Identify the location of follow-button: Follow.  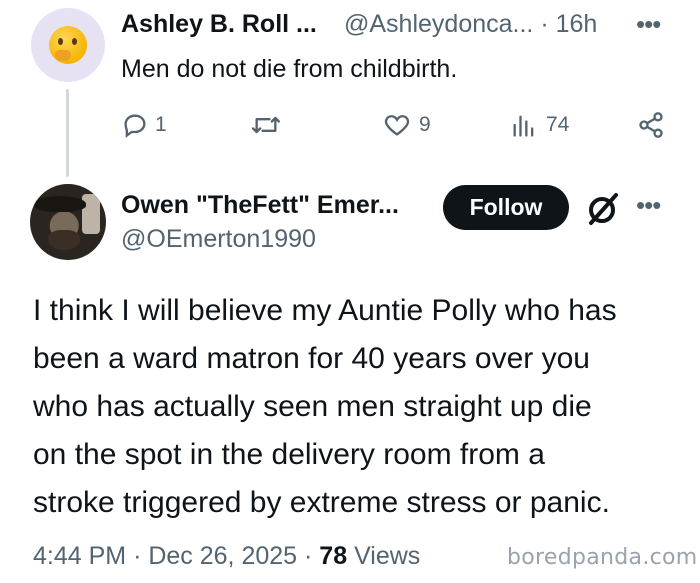
(506, 207).